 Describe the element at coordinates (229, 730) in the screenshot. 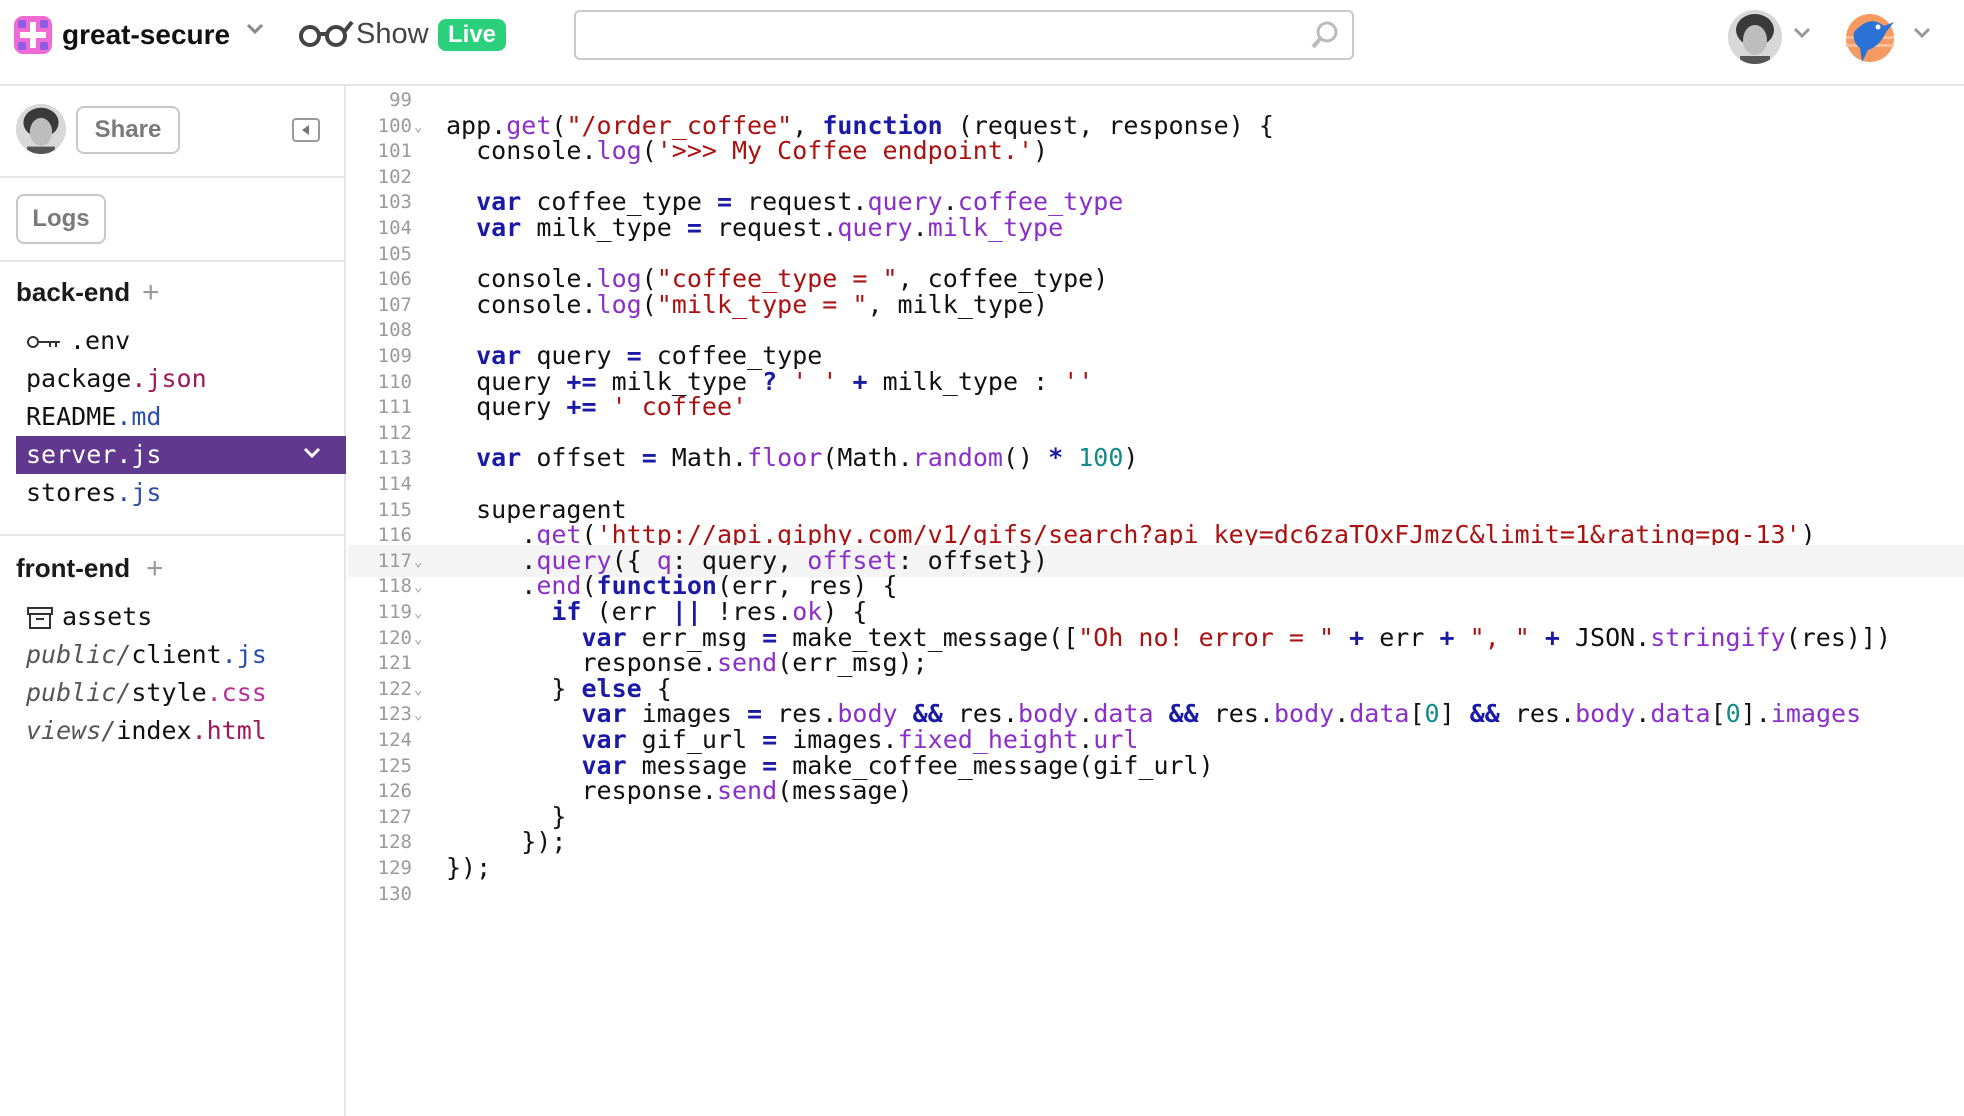

I see `file-extension: .html` at that location.